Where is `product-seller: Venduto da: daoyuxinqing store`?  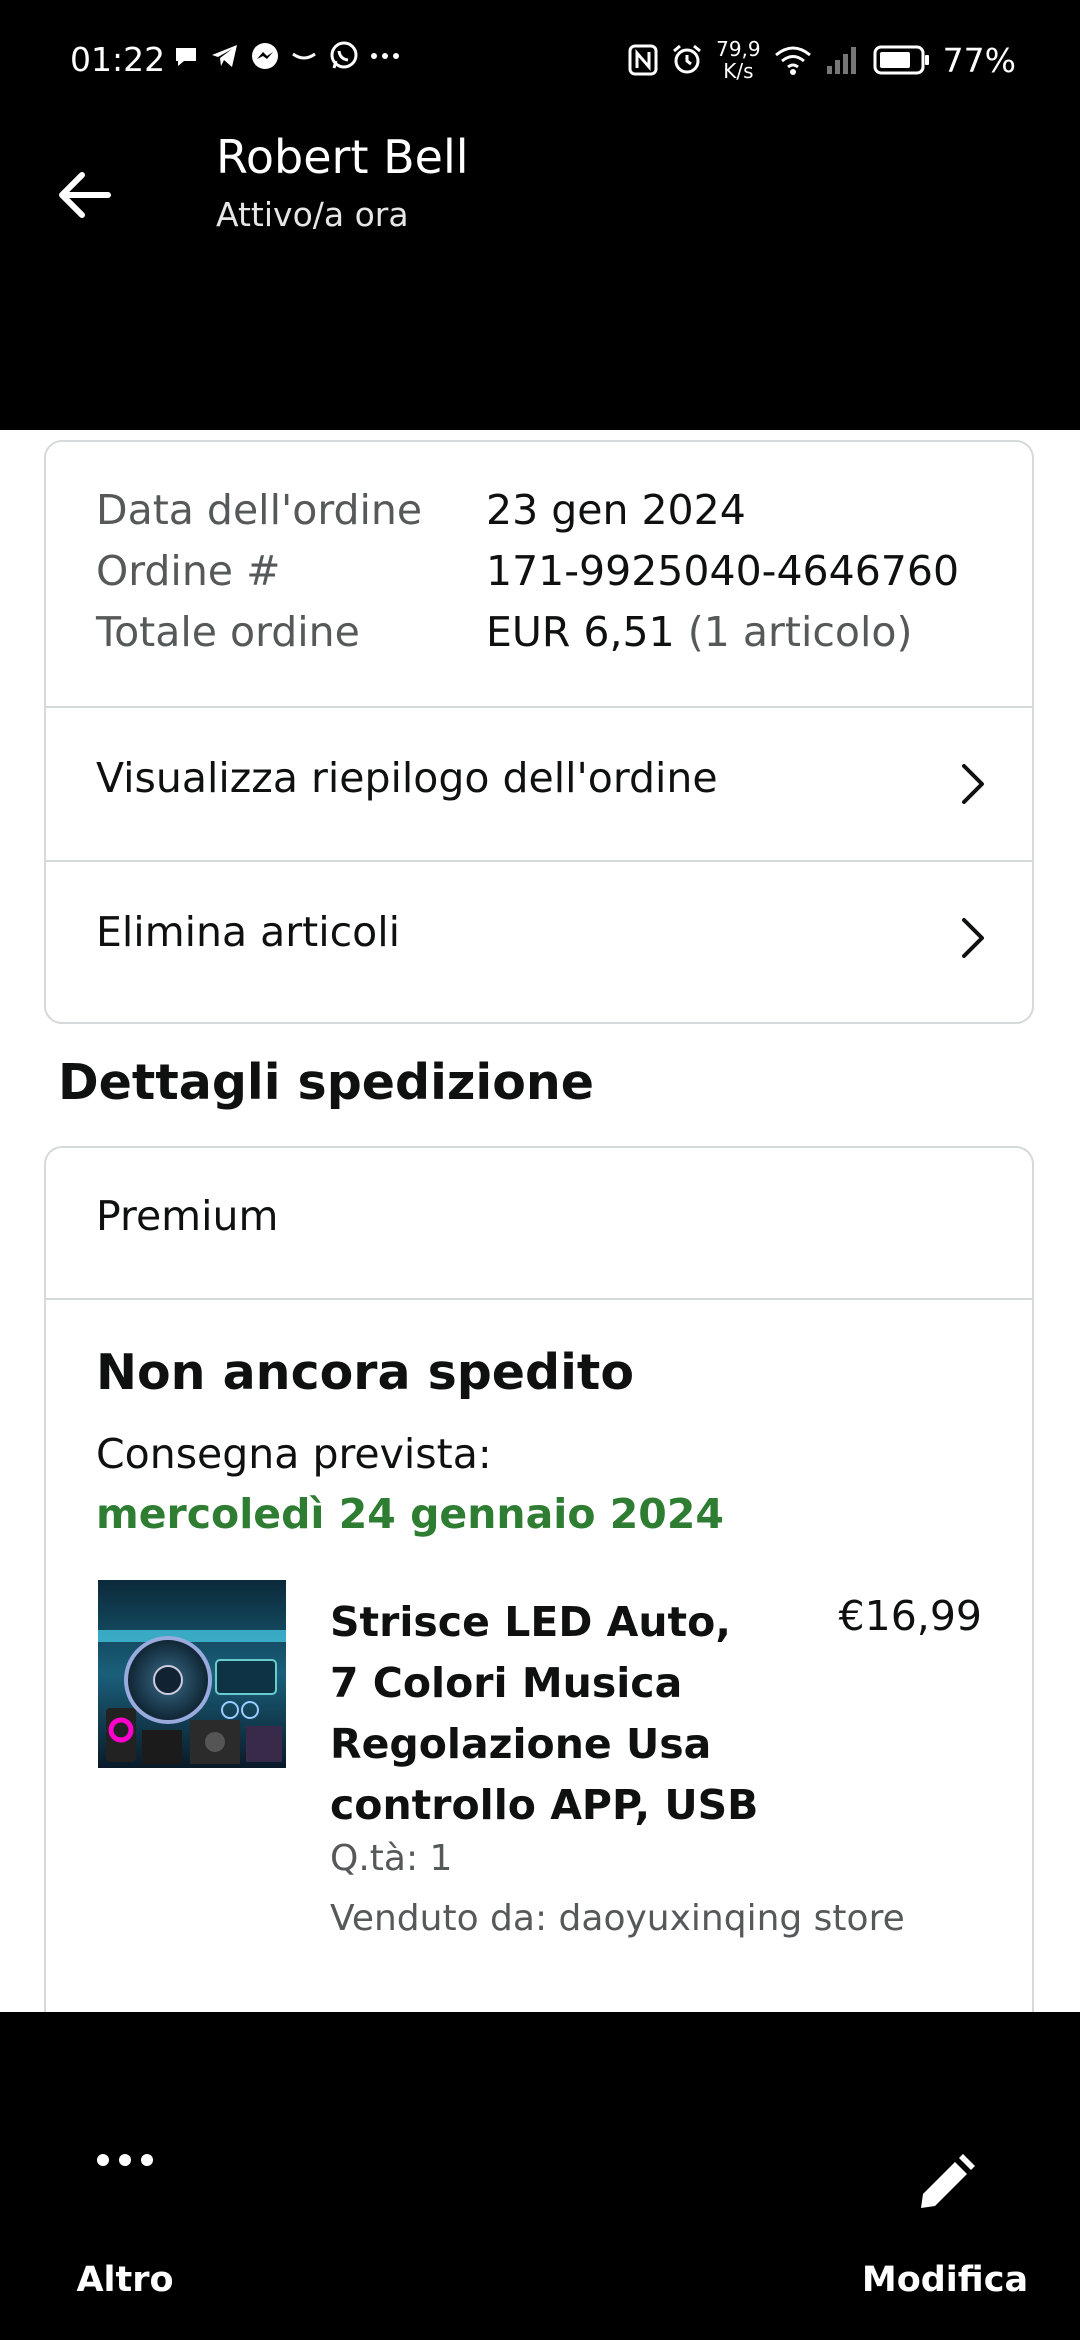 product-seller: Venduto da: daoyuxinqing store is located at coordinates (617, 1918).